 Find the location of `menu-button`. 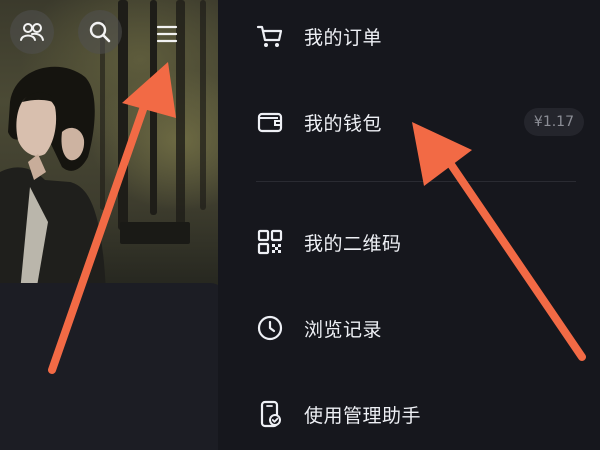

menu-button is located at coordinates (167, 34).